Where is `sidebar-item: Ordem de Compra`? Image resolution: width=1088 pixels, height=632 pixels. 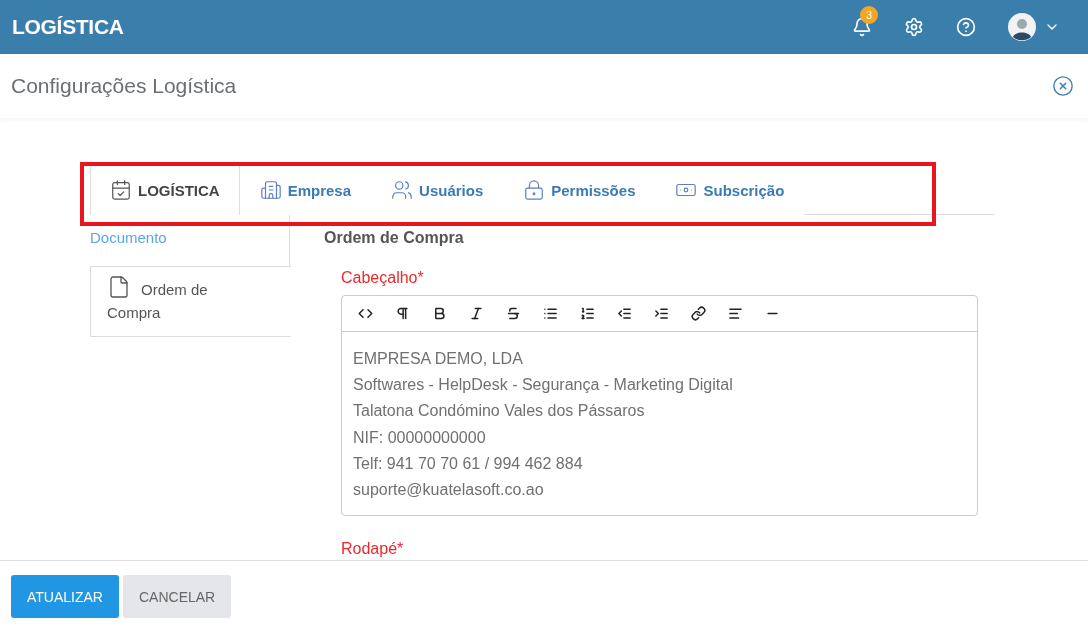
sidebar-item: Ordem de Compra is located at coordinates (190, 301).